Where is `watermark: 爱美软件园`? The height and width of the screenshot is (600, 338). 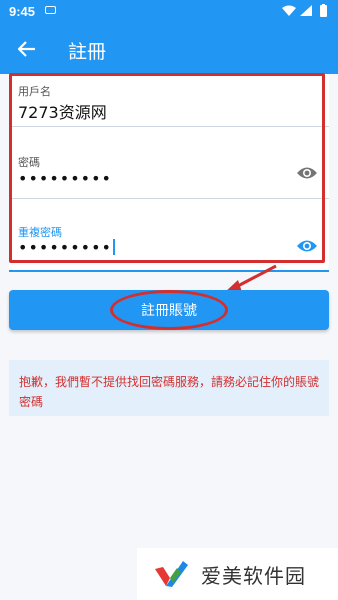
watermark: 爱美软件园 is located at coordinates (237, 574).